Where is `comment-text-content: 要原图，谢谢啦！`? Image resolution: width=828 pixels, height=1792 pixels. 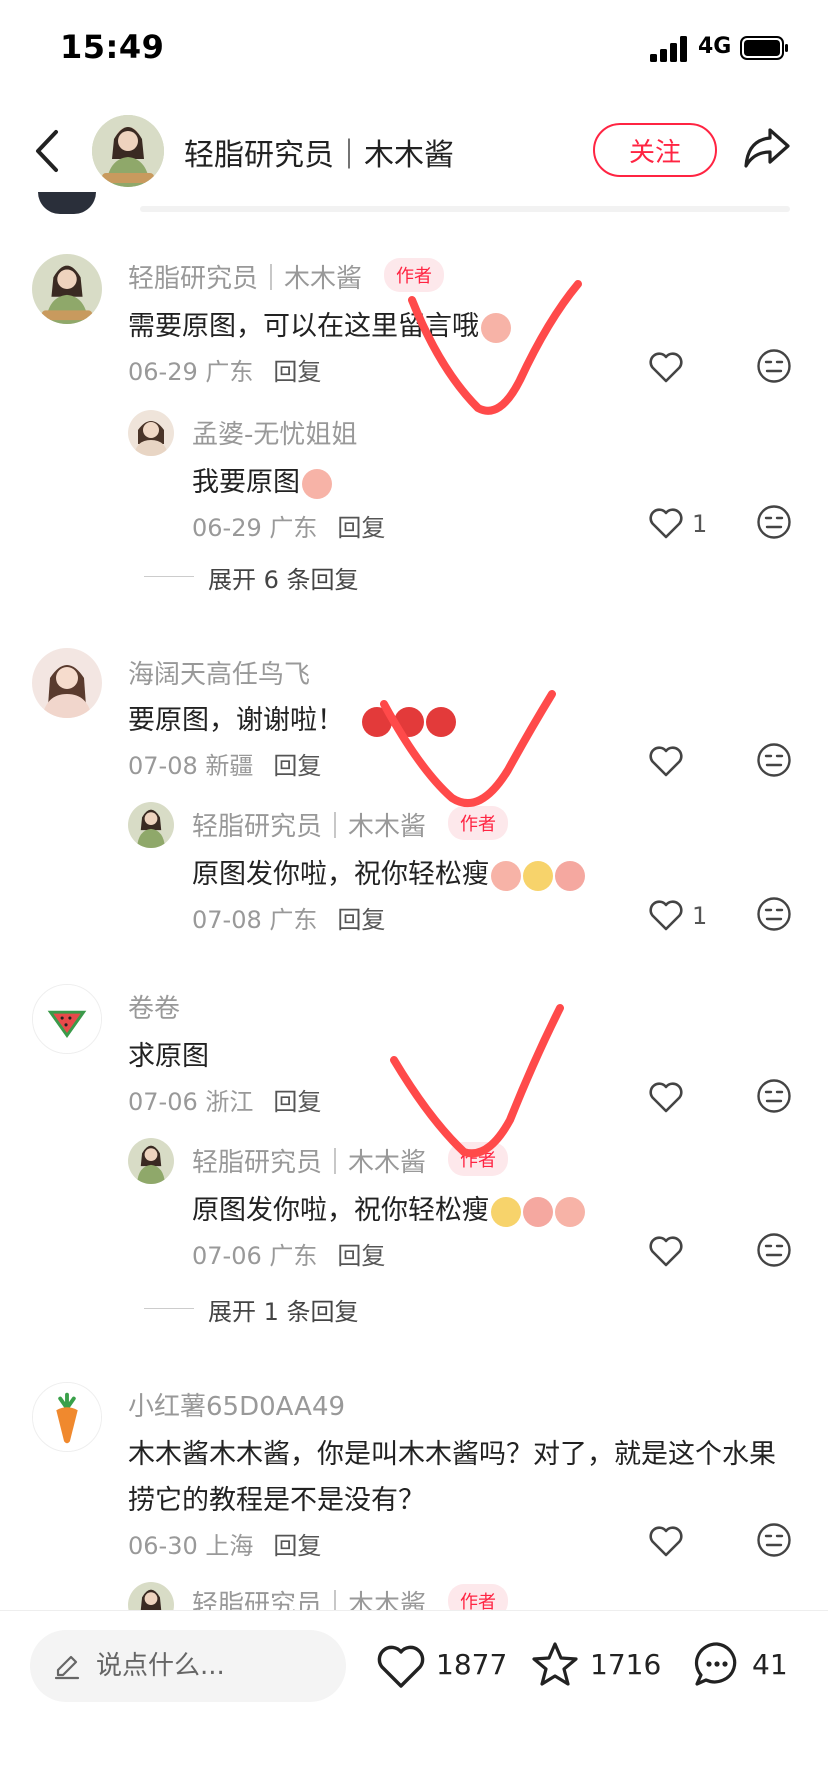
comment-text-content: 要原图，谢谢啦！ is located at coordinates (236, 720).